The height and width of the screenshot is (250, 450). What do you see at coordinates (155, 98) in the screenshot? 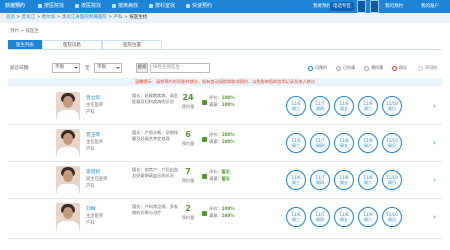
I see `doctor-specialty: 擅长：妊娠期疾病、高危妊娠及妇科疾病的诊治` at bounding box center [155, 98].